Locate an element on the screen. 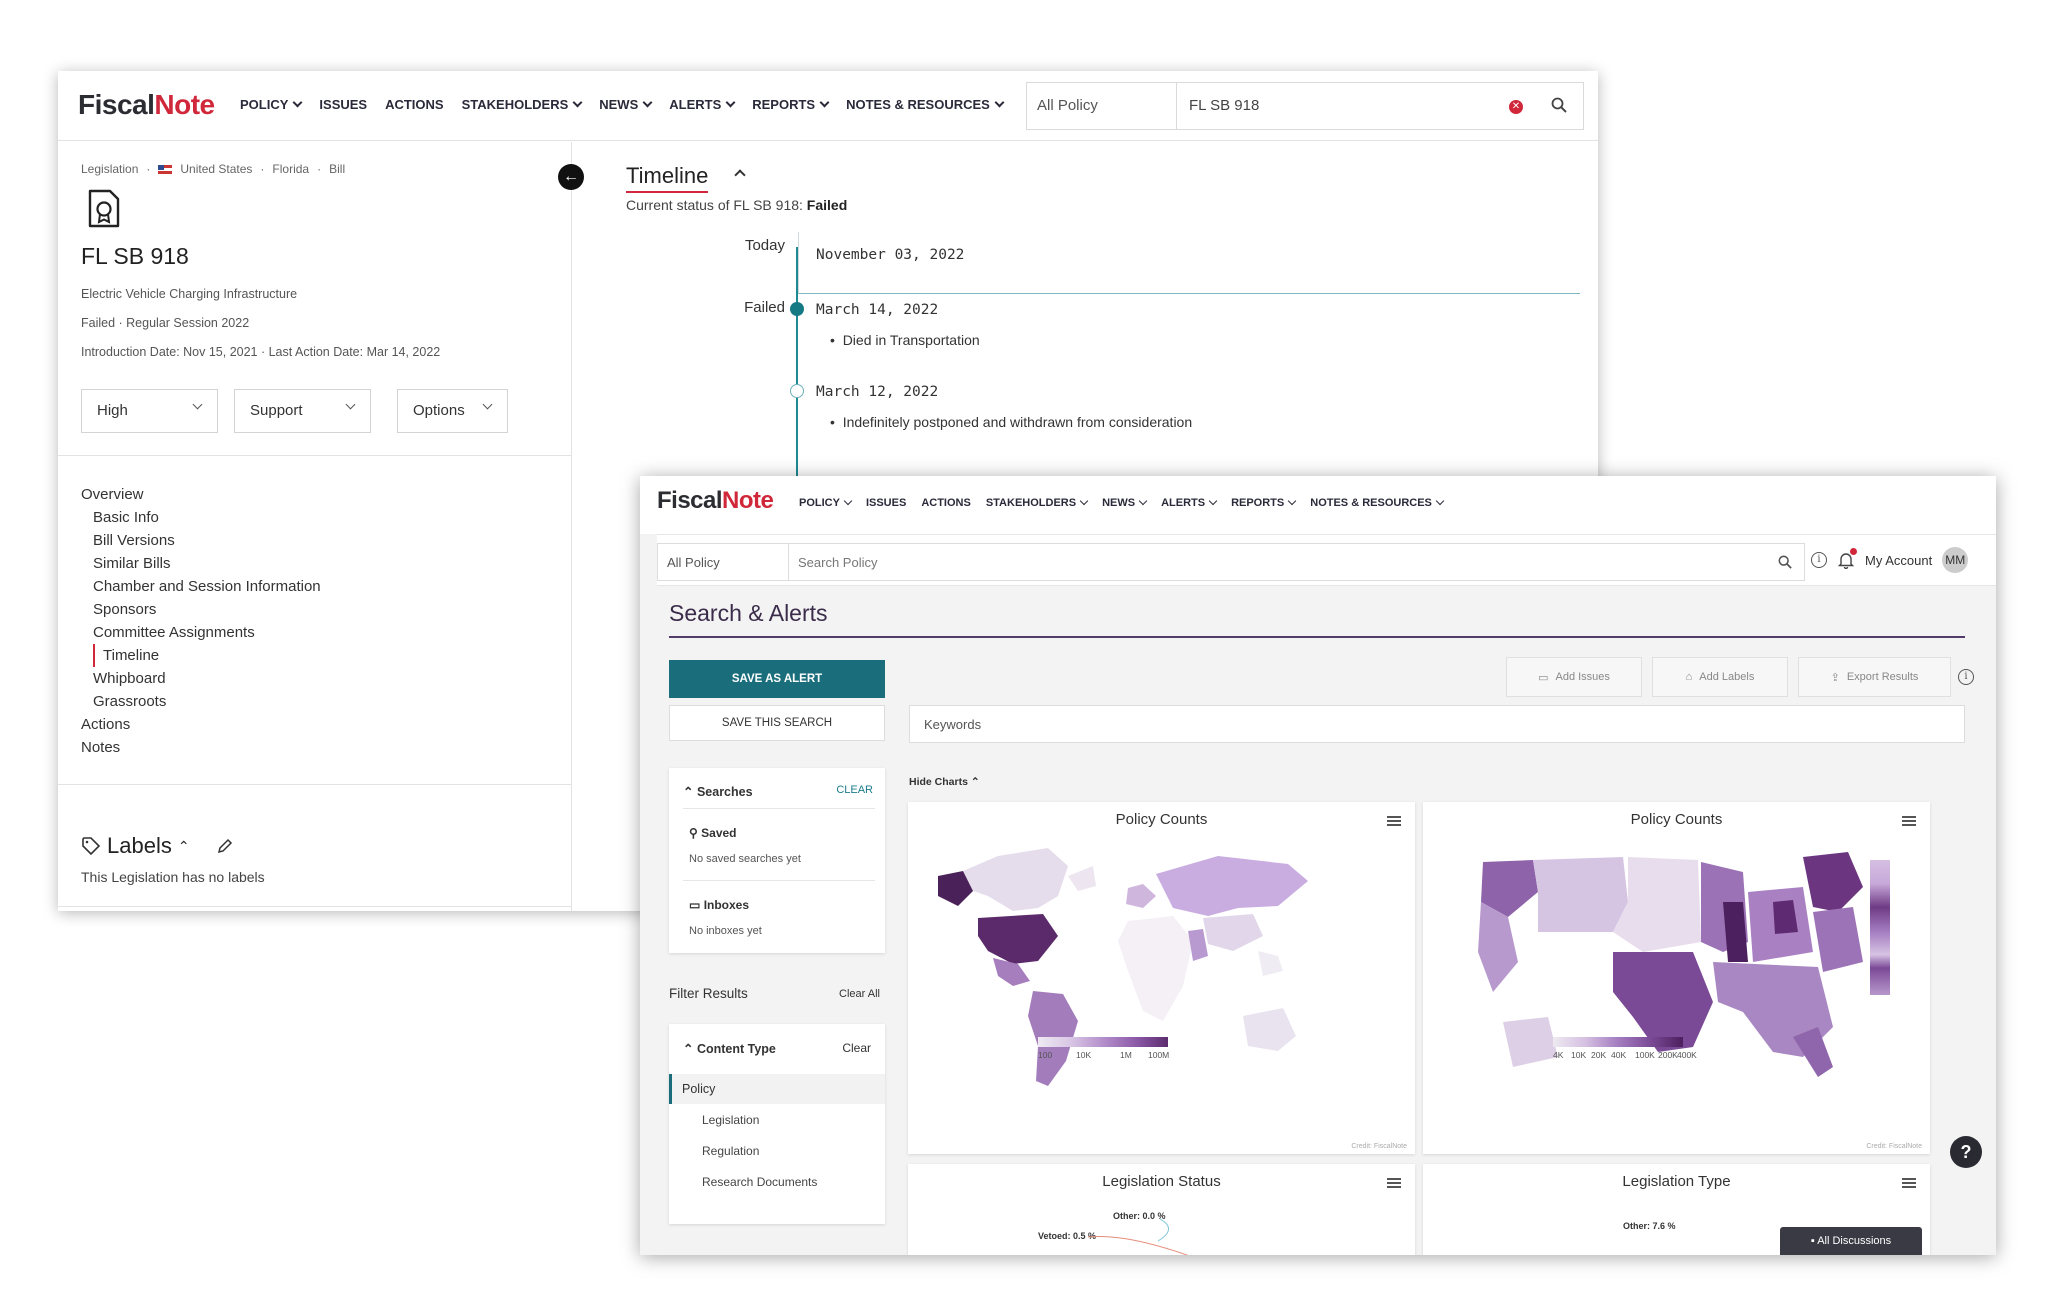  toc-timeline: Timeline is located at coordinates (207, 655).